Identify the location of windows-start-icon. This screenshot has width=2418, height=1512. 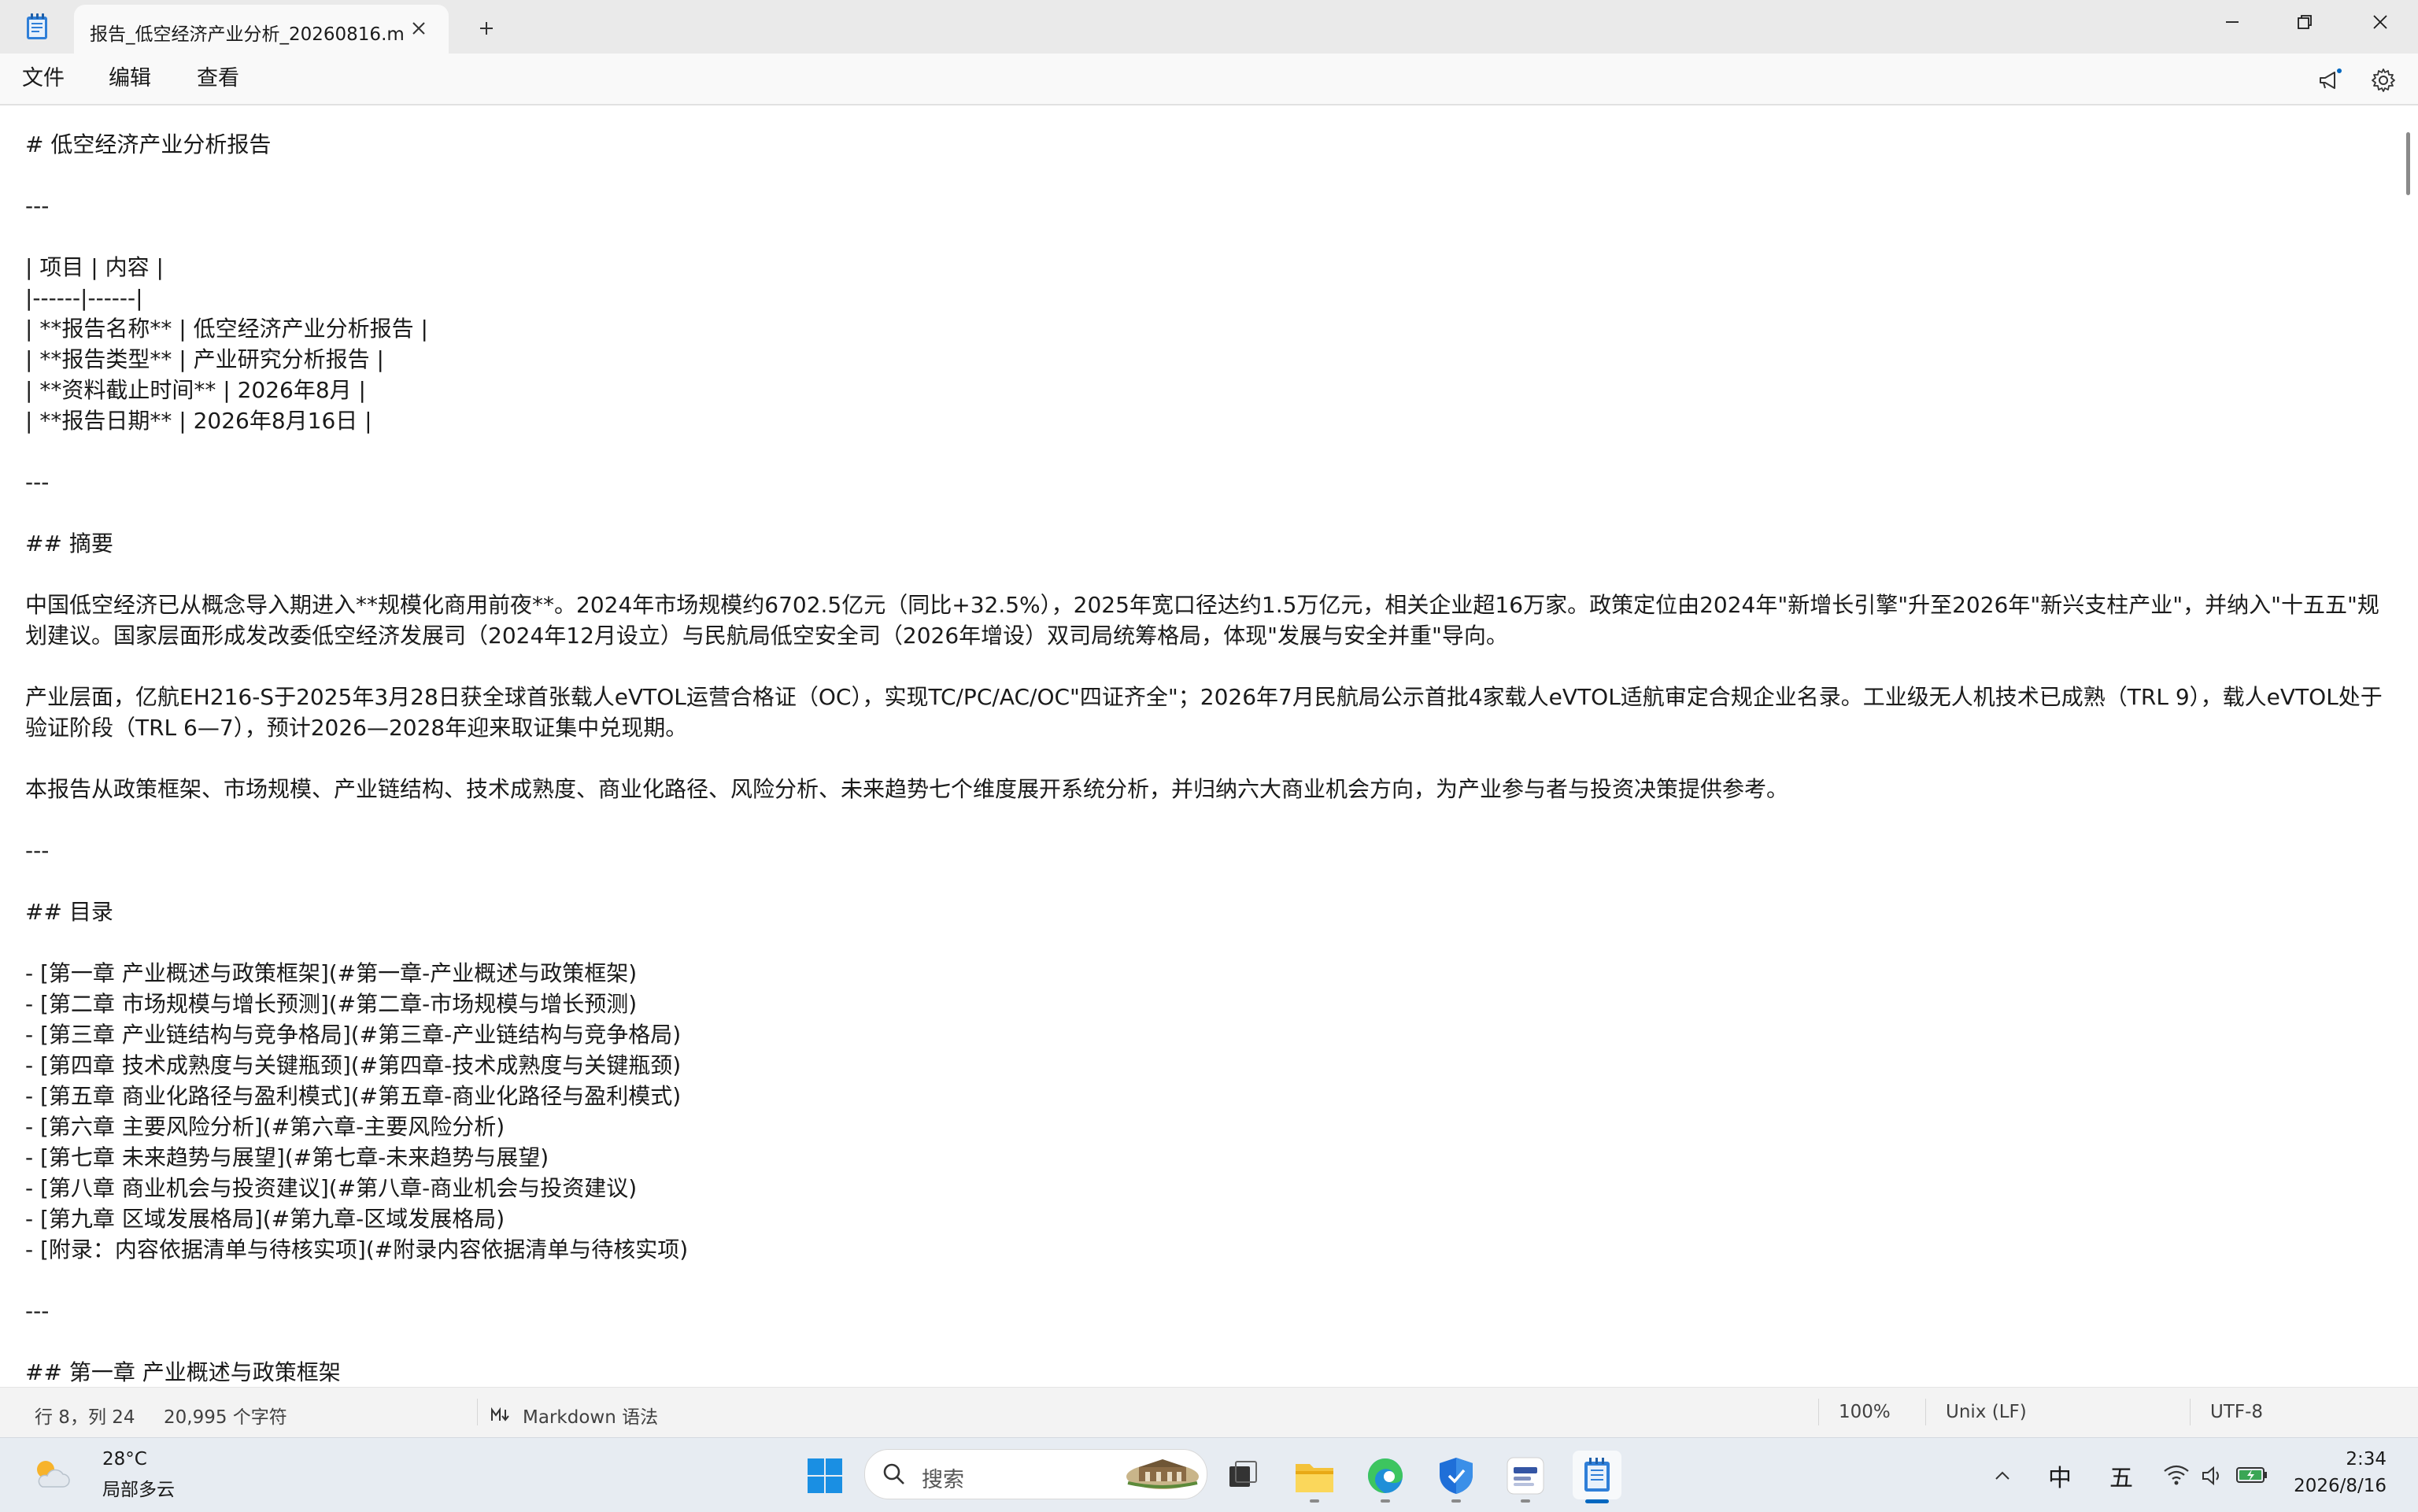
(825, 1476).